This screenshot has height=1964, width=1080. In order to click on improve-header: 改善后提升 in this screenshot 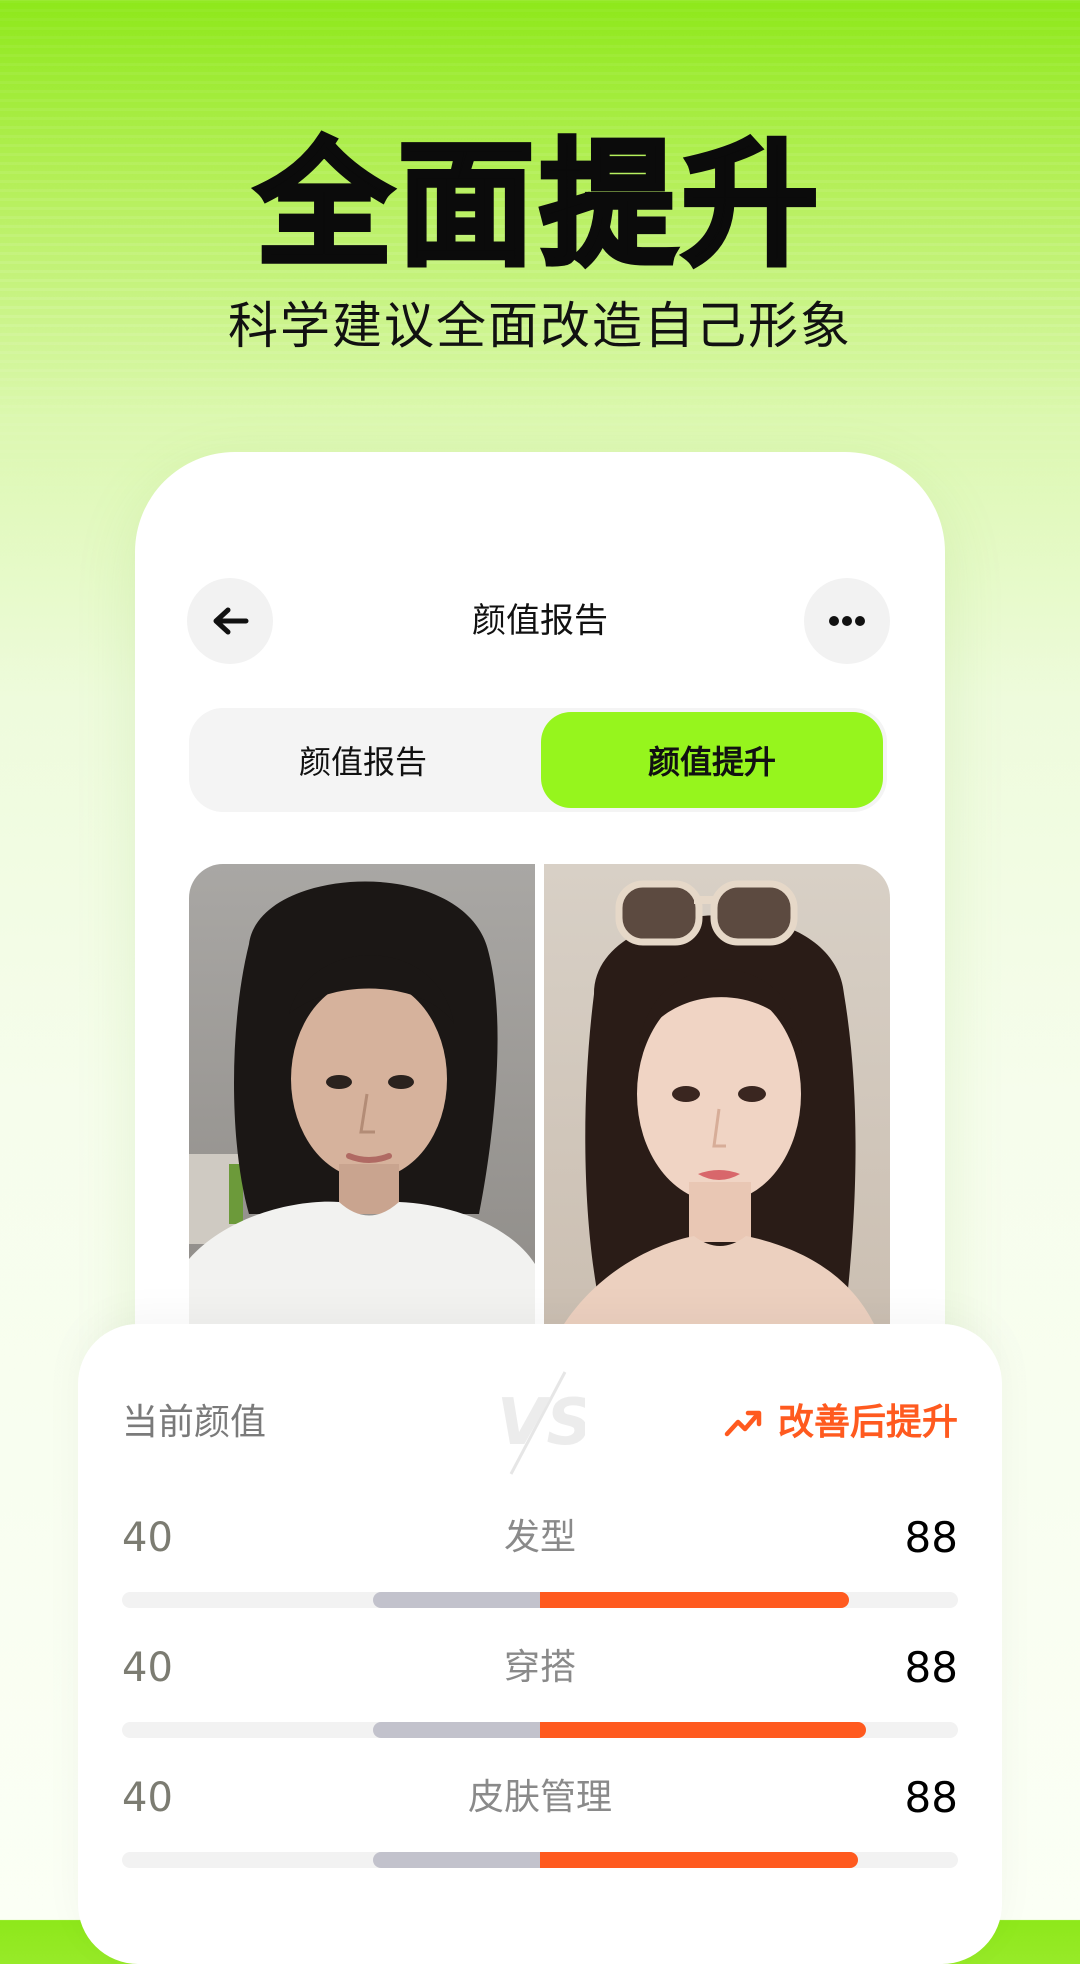, I will do `click(841, 1423)`.